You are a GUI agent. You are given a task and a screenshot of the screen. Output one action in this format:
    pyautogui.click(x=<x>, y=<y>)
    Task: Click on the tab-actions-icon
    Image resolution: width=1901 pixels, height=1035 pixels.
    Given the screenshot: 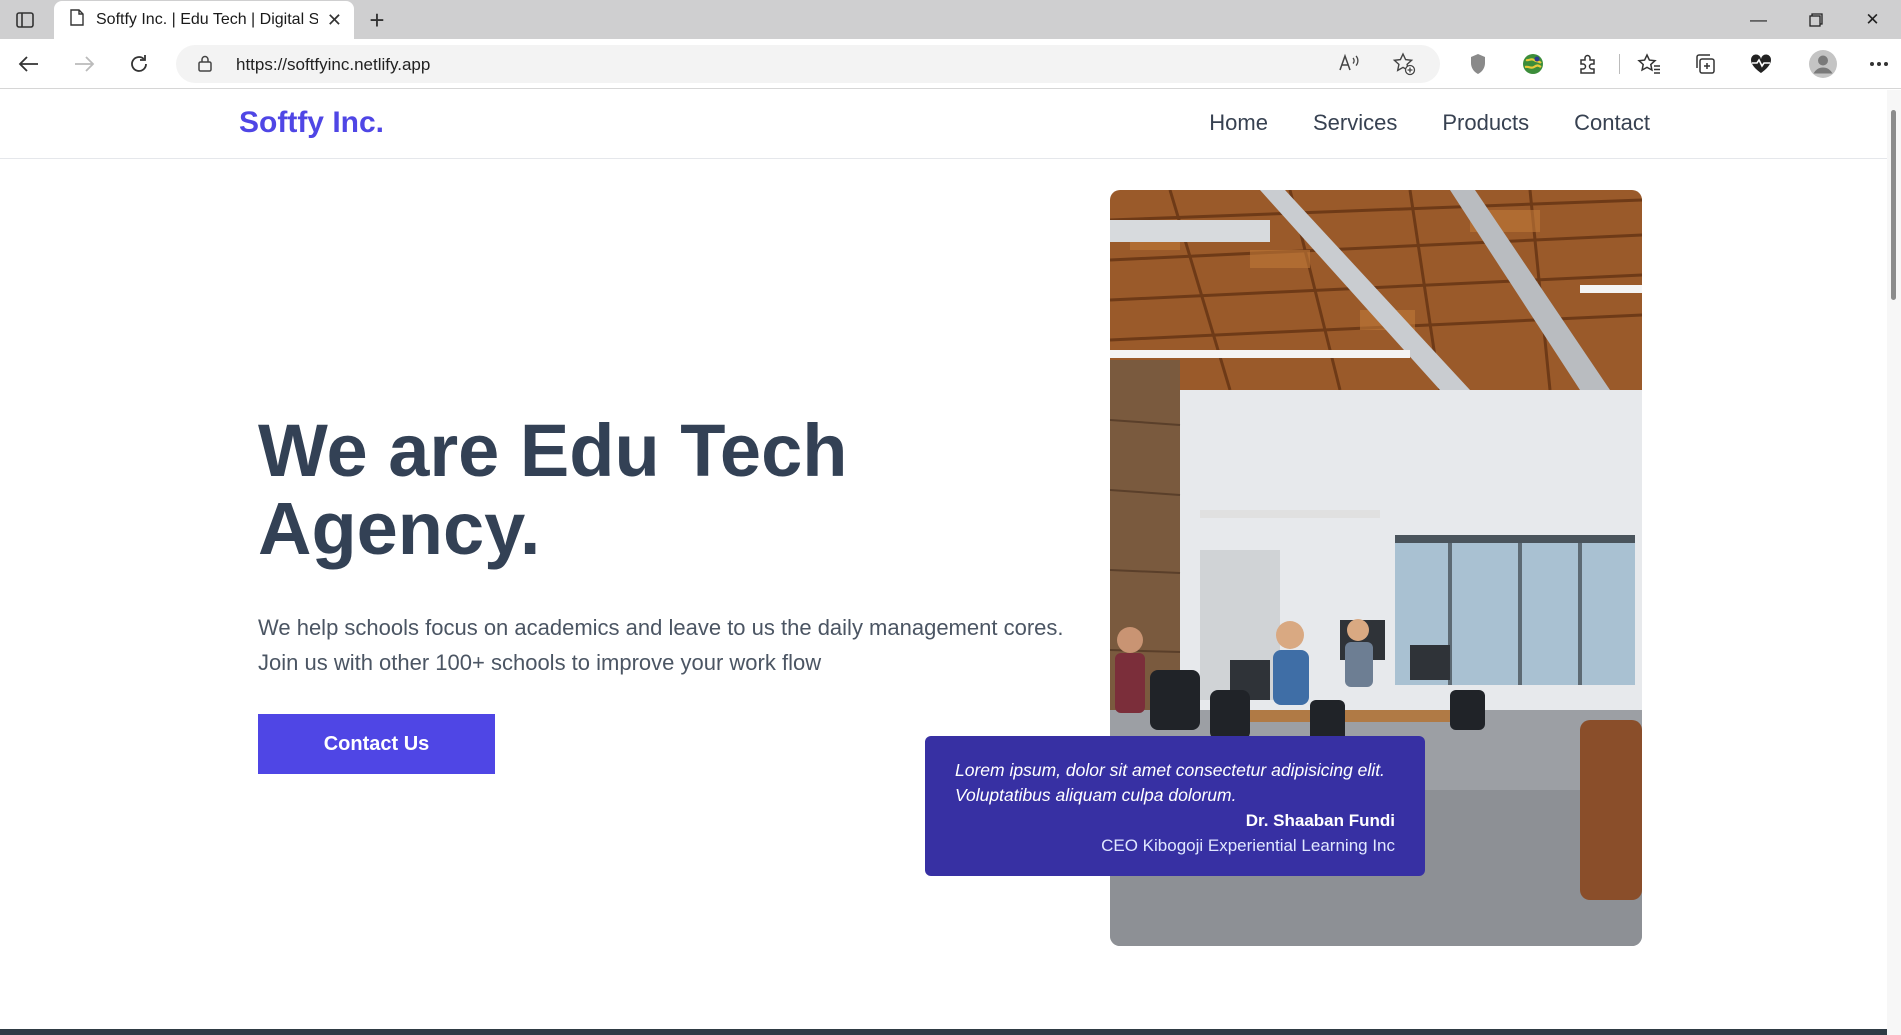 What is the action you would take?
    pyautogui.click(x=25, y=20)
    